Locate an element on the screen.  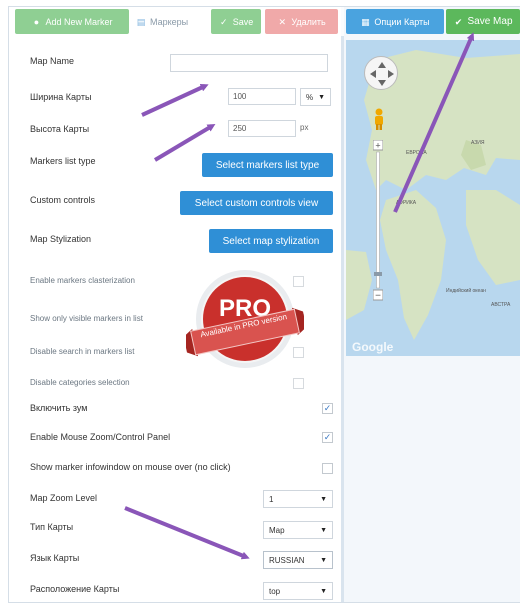
map-type-select: Map ▼ is located at coordinates (298, 530).